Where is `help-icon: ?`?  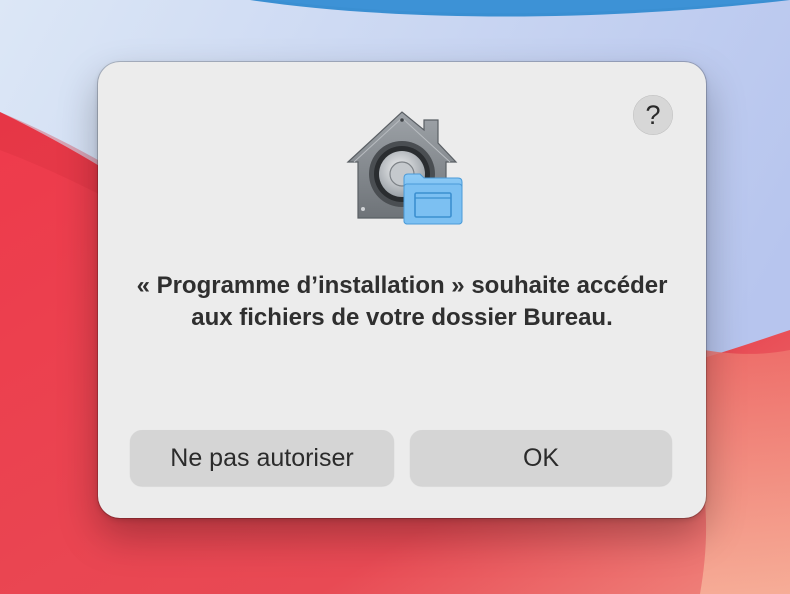 help-icon: ? is located at coordinates (653, 115).